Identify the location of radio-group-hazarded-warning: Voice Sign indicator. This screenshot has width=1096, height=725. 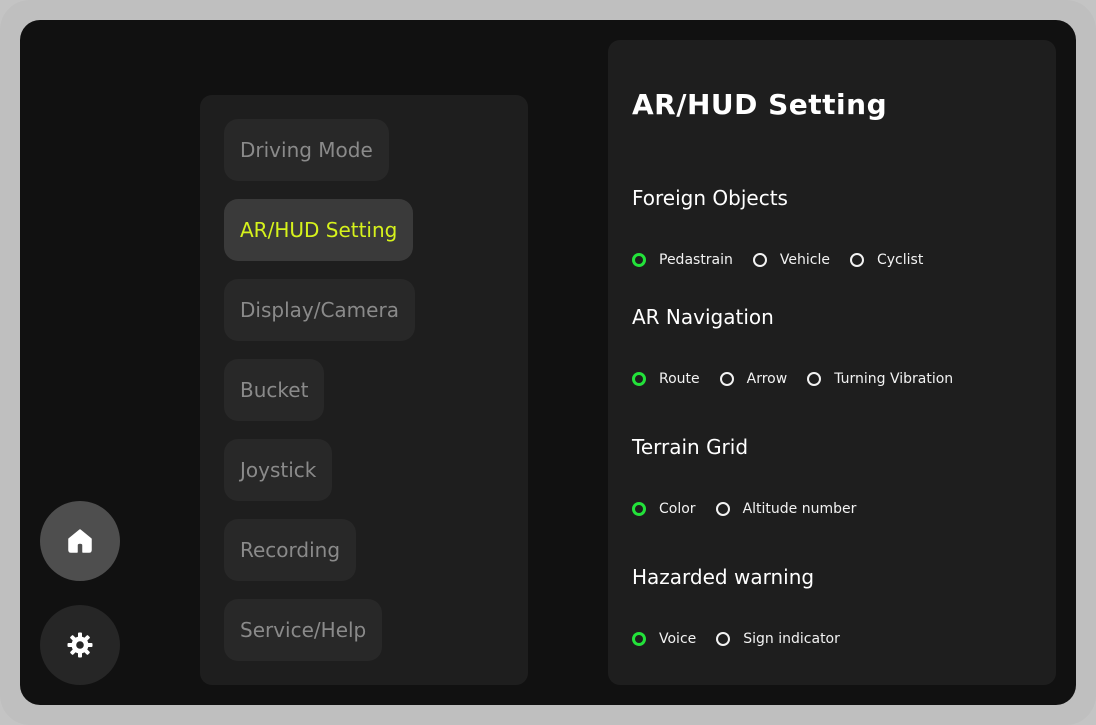
(746, 639).